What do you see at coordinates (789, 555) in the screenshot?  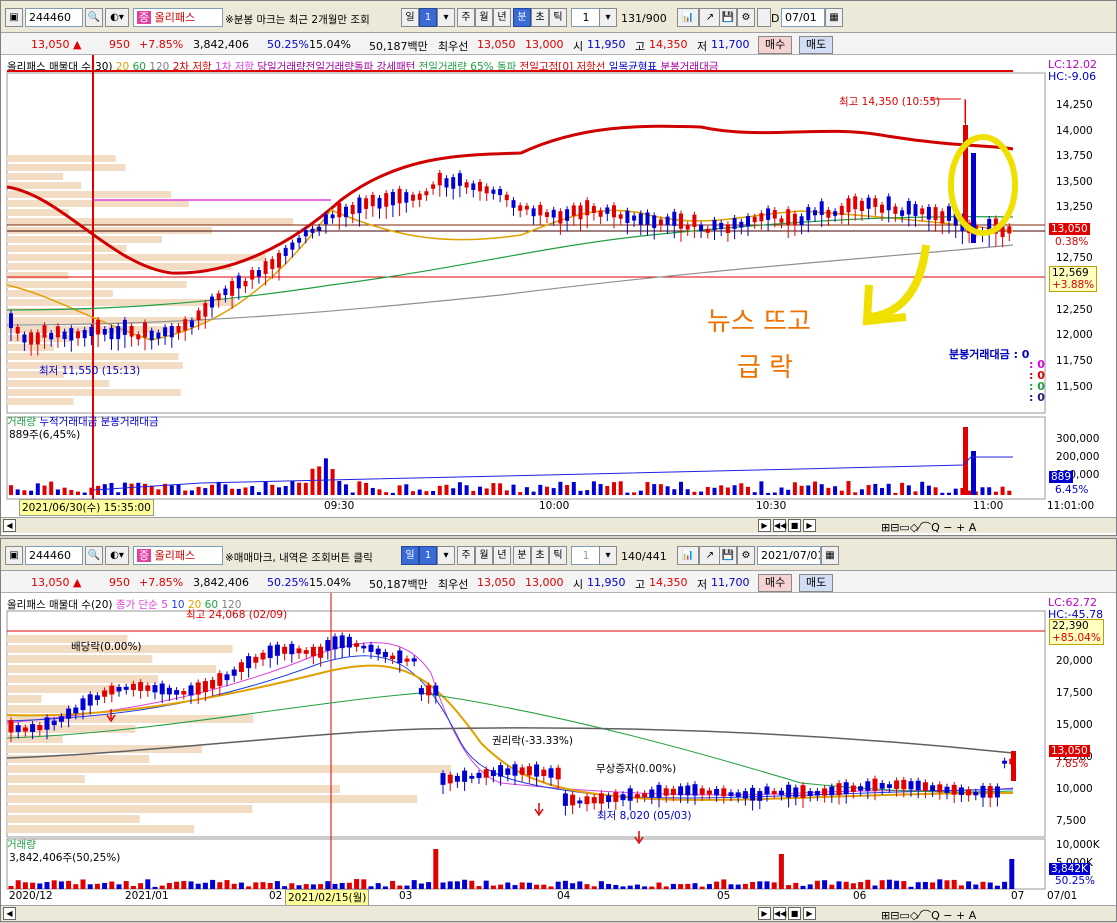 I see `date-input: 2021/07/01` at bounding box center [789, 555].